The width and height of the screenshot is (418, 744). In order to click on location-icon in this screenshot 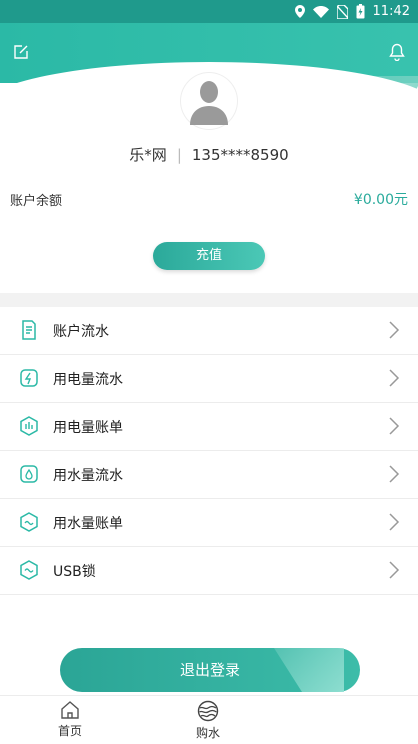, I will do `click(299, 11)`.